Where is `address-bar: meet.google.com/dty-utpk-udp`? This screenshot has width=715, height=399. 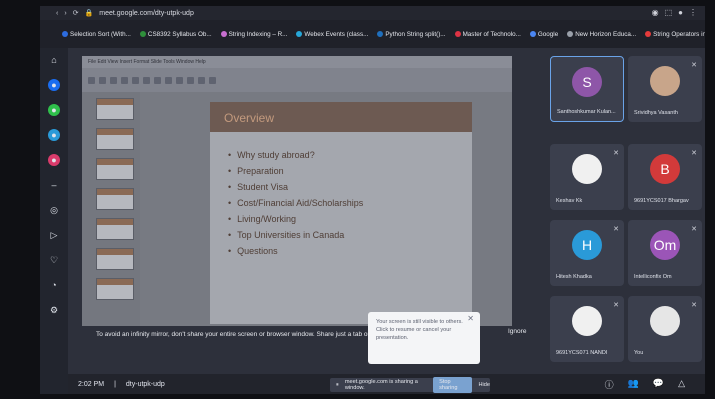 address-bar: meet.google.com/dty-utpk-udp is located at coordinates (146, 13).